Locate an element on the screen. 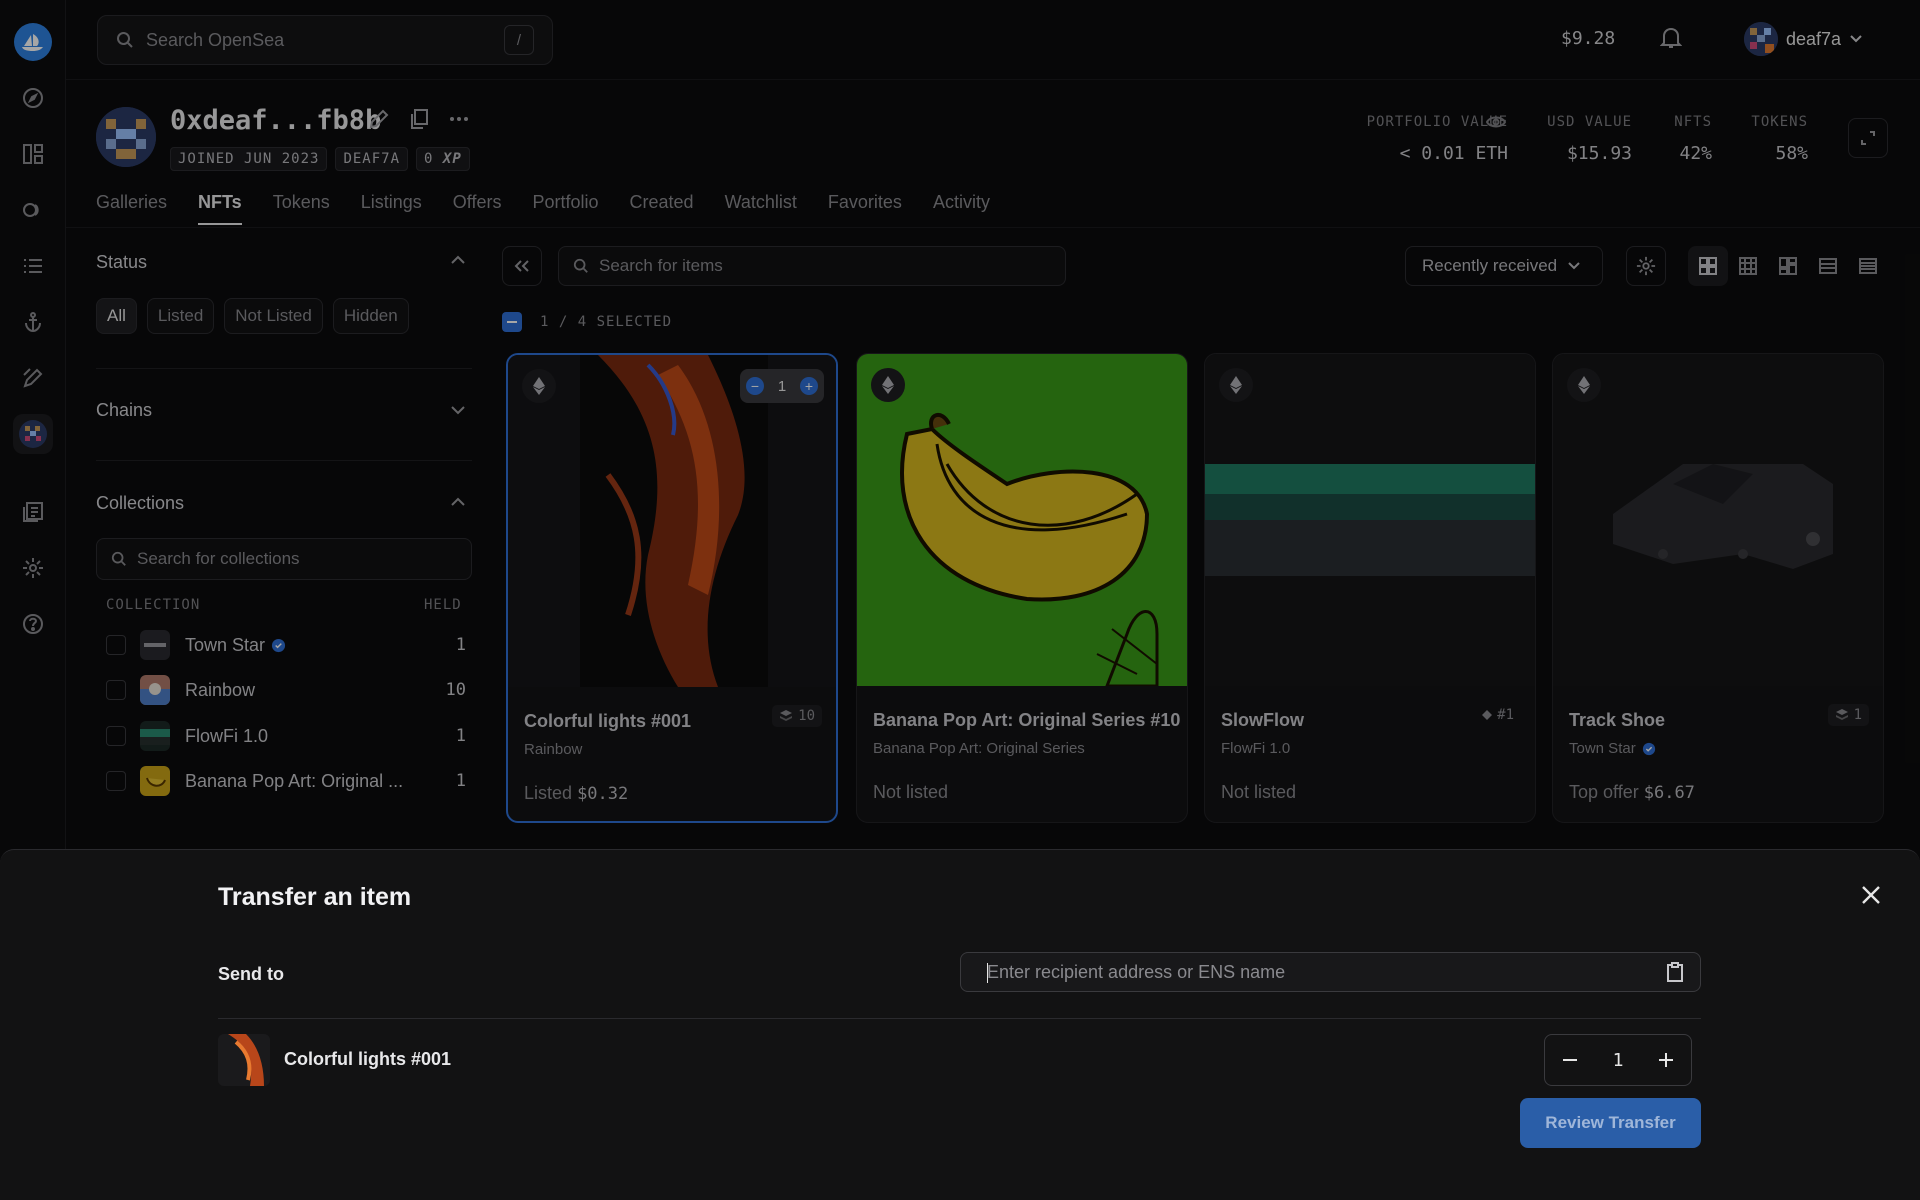 The width and height of the screenshot is (1920, 1200). collections-title: Collections is located at coordinates (140, 503).